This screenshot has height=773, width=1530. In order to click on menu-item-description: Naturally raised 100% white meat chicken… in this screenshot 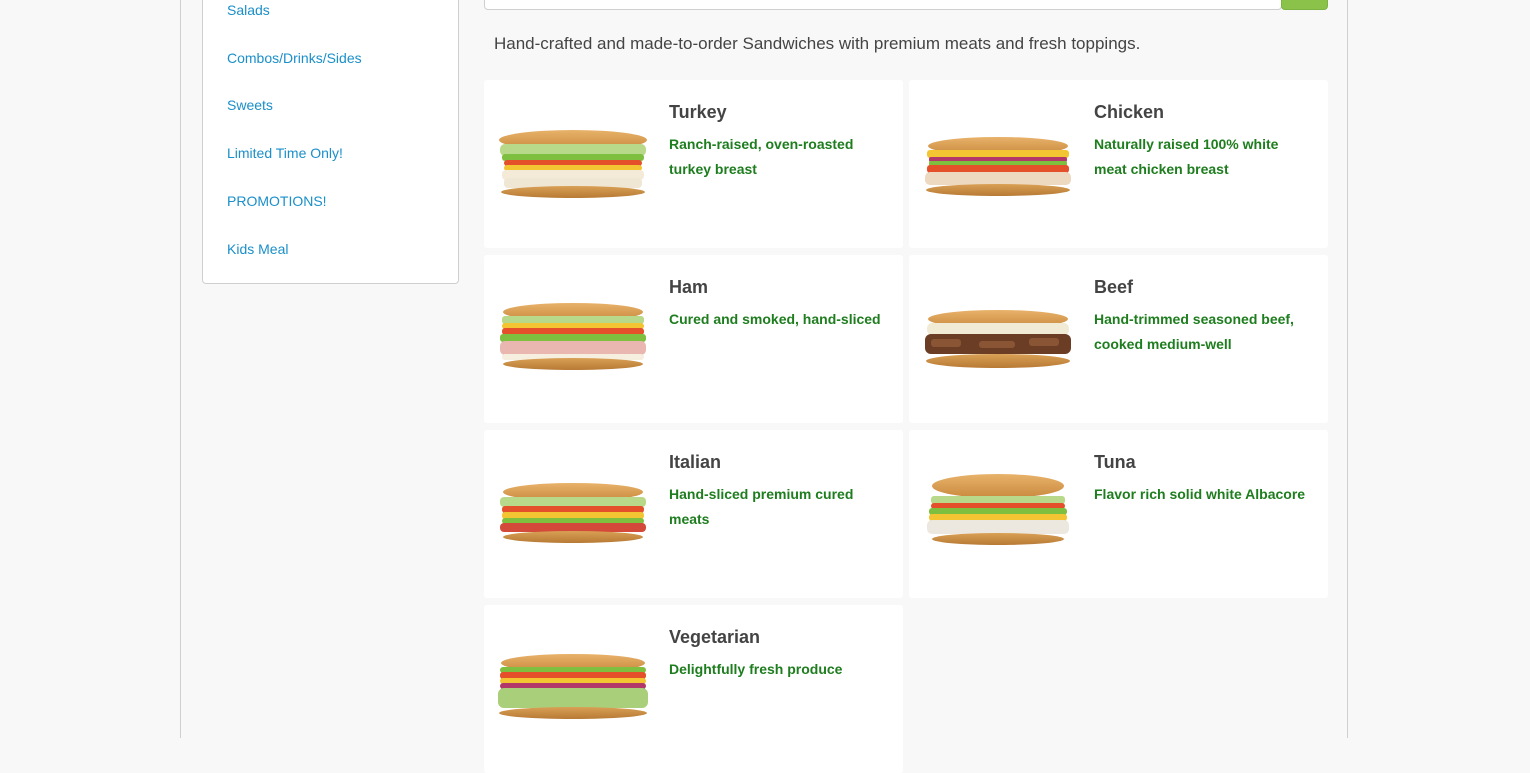, I will do `click(1186, 156)`.